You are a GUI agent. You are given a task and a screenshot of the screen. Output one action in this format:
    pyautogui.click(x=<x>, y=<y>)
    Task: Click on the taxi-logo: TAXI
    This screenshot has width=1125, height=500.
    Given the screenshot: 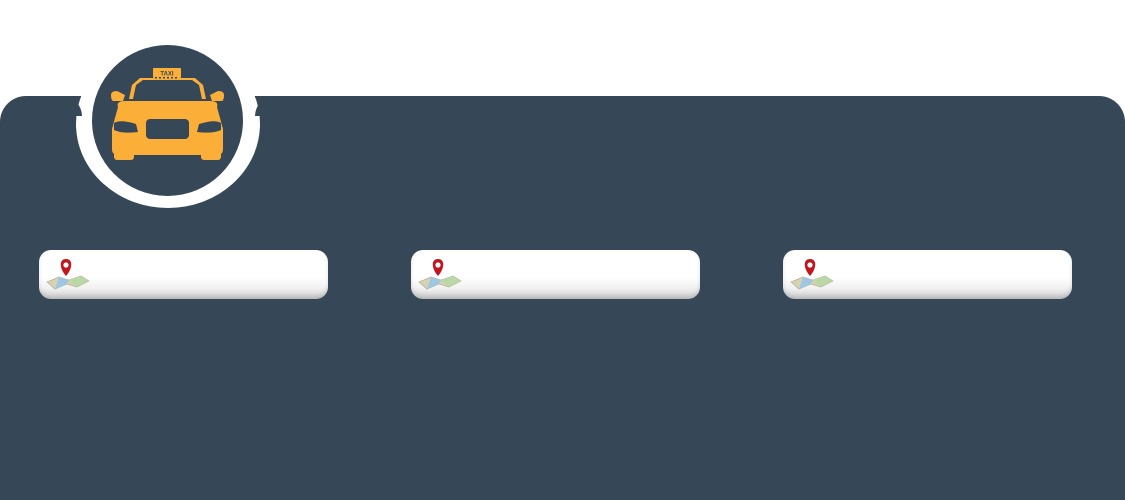 What is the action you would take?
    pyautogui.click(x=167, y=120)
    